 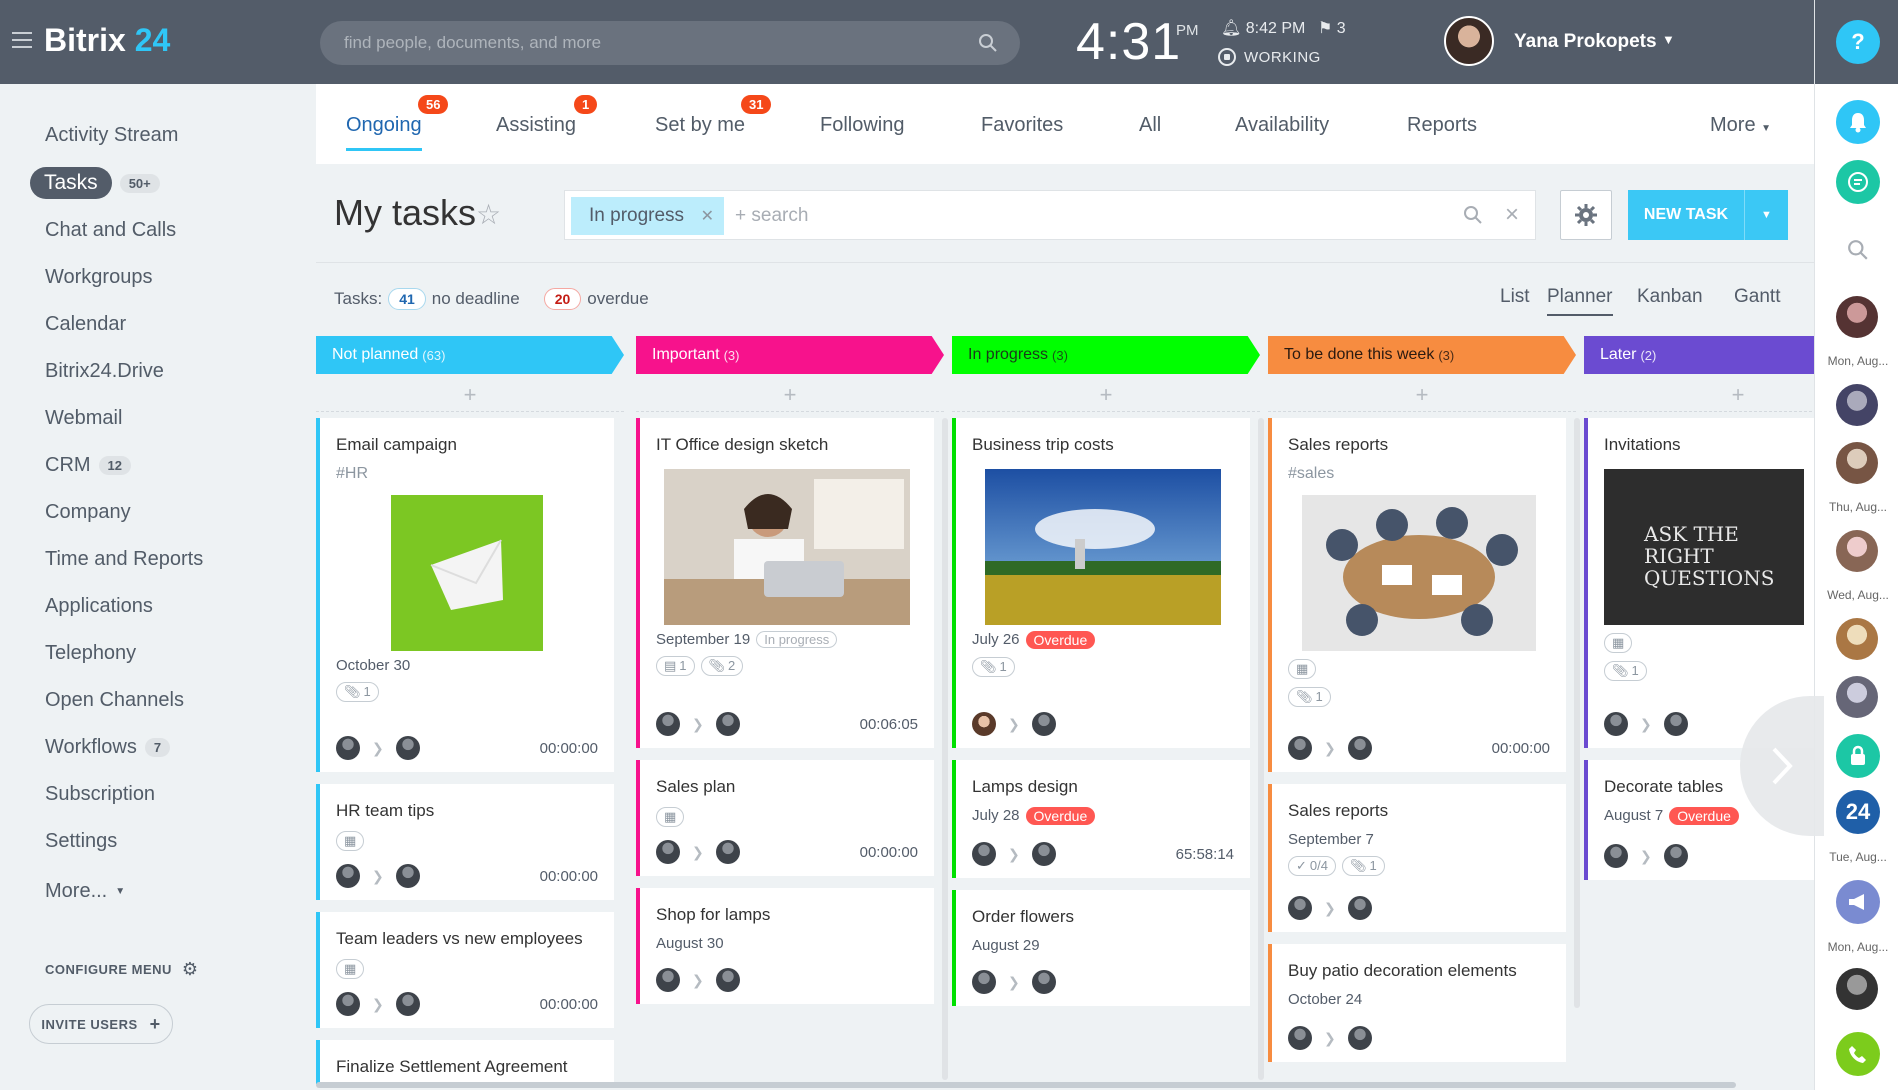 What do you see at coordinates (1757, 297) in the screenshot?
I see `view-gantt: Gantt` at bounding box center [1757, 297].